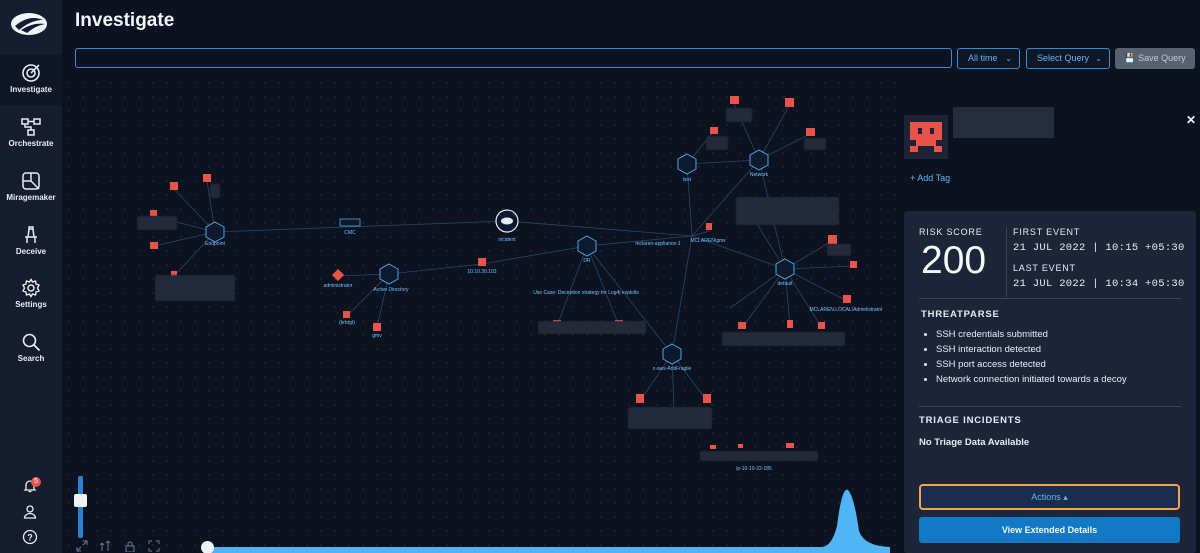  Describe the element at coordinates (657, 244) in the screenshot. I see `node-label-appliance: mclaren-appliance-1` at that location.